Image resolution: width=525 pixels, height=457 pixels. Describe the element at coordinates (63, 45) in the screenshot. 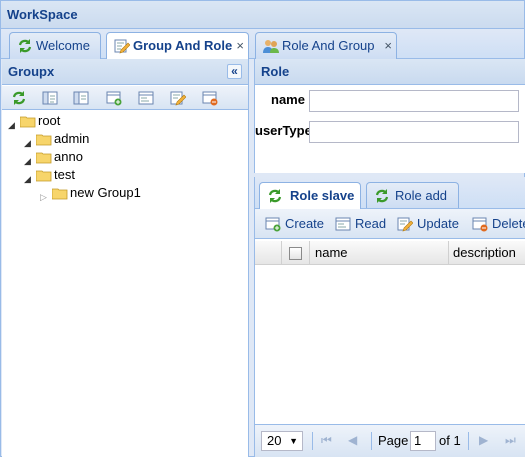

I see `tab-label: Welcome` at that location.